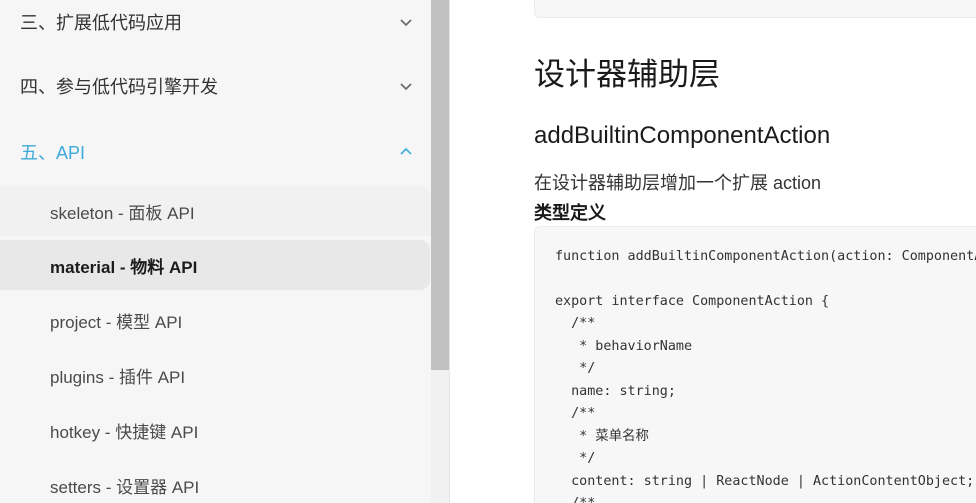 The width and height of the screenshot is (976, 503). What do you see at coordinates (124, 432) in the screenshot?
I see `sidebar-item-label: hotkey - 快捷键 API` at bounding box center [124, 432].